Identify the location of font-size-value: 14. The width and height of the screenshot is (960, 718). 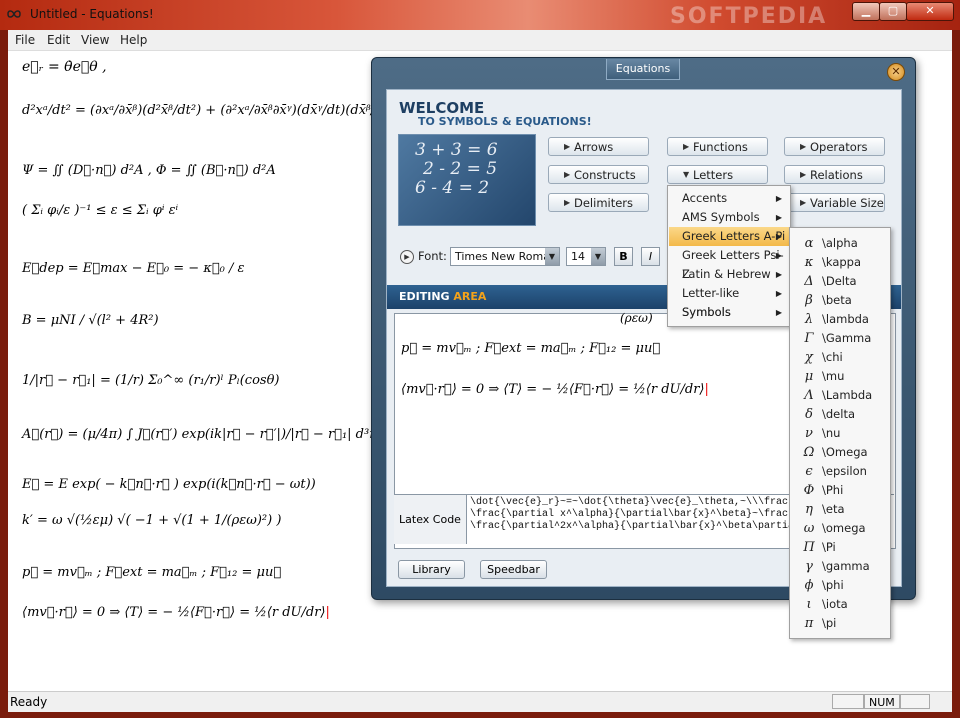
(578, 256).